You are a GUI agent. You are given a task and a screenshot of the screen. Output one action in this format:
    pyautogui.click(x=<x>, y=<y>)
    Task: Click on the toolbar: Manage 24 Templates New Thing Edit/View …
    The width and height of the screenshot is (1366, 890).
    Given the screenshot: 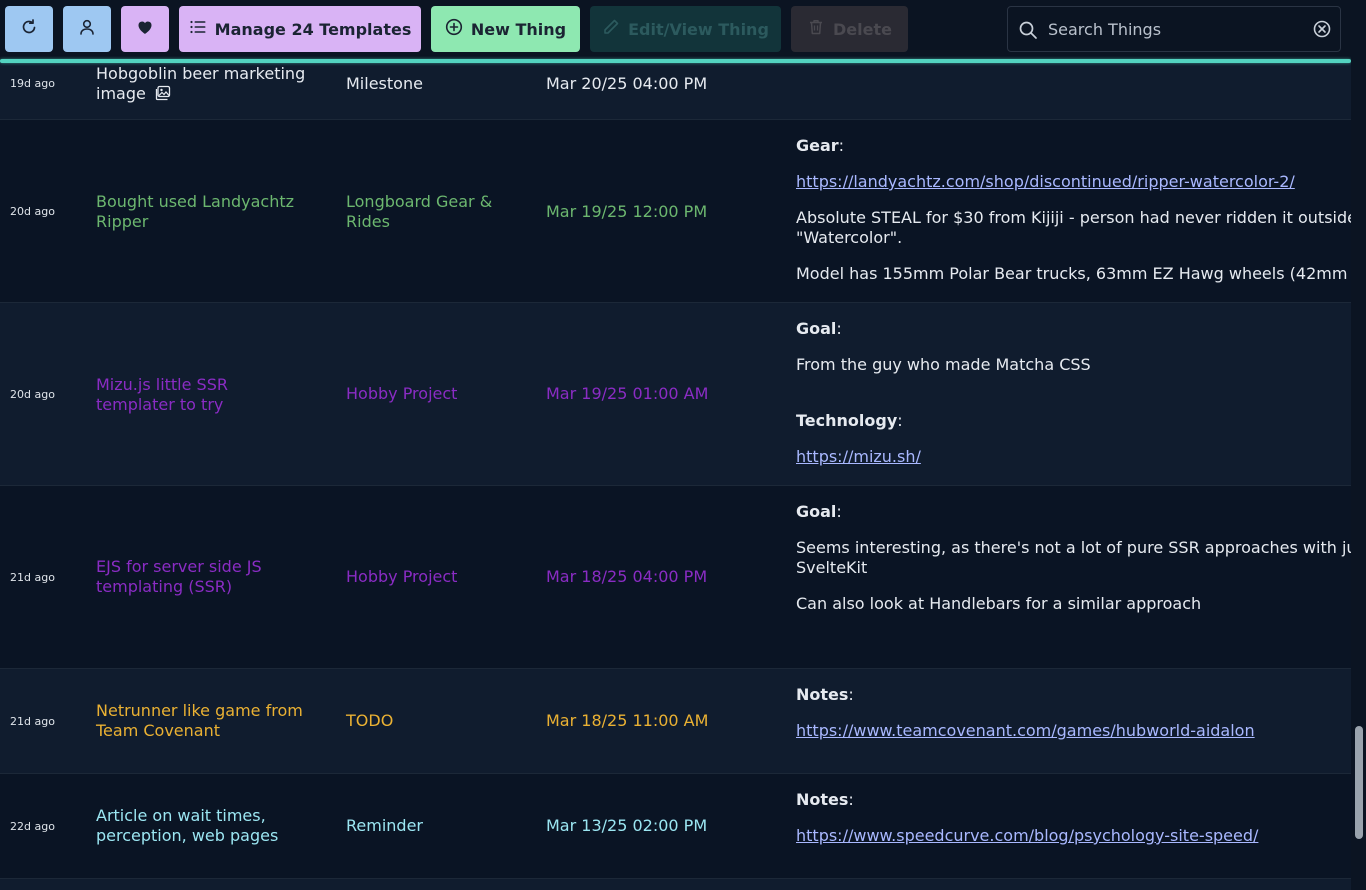 What is the action you would take?
    pyautogui.click(x=683, y=30)
    